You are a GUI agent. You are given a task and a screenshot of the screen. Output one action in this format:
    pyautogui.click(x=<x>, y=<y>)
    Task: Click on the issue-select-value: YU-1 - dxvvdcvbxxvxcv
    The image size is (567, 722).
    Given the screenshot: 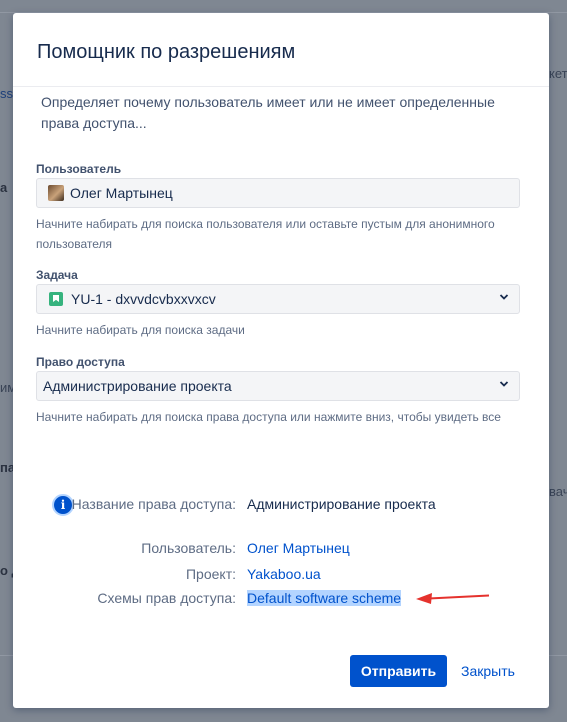 What is the action you would take?
    pyautogui.click(x=143, y=299)
    